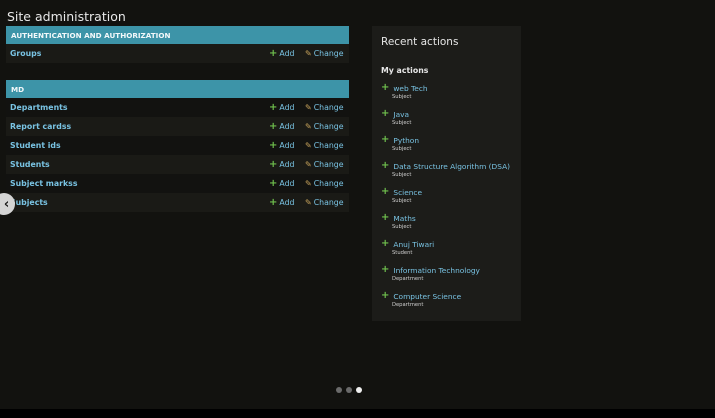  What do you see at coordinates (446, 221) in the screenshot?
I see `list-item: + Maths Subject` at bounding box center [446, 221].